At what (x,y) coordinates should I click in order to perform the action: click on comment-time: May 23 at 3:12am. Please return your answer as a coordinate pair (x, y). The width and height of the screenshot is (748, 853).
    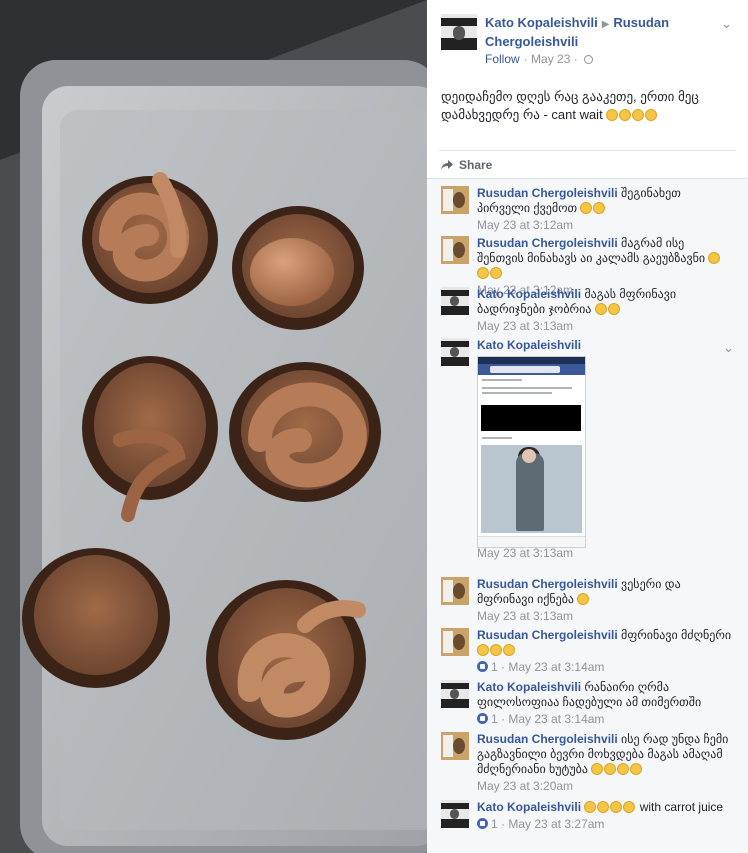
    Looking at the image, I should click on (604, 225).